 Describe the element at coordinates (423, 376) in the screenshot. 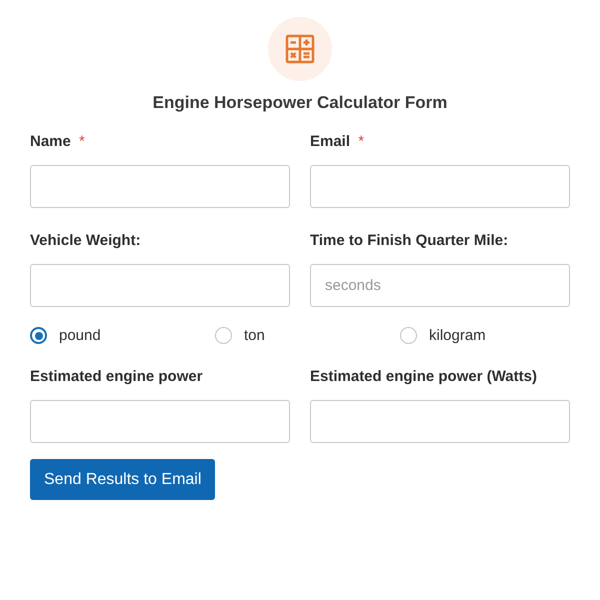

I see `field-label: Estimated engine power (Watts)` at that location.